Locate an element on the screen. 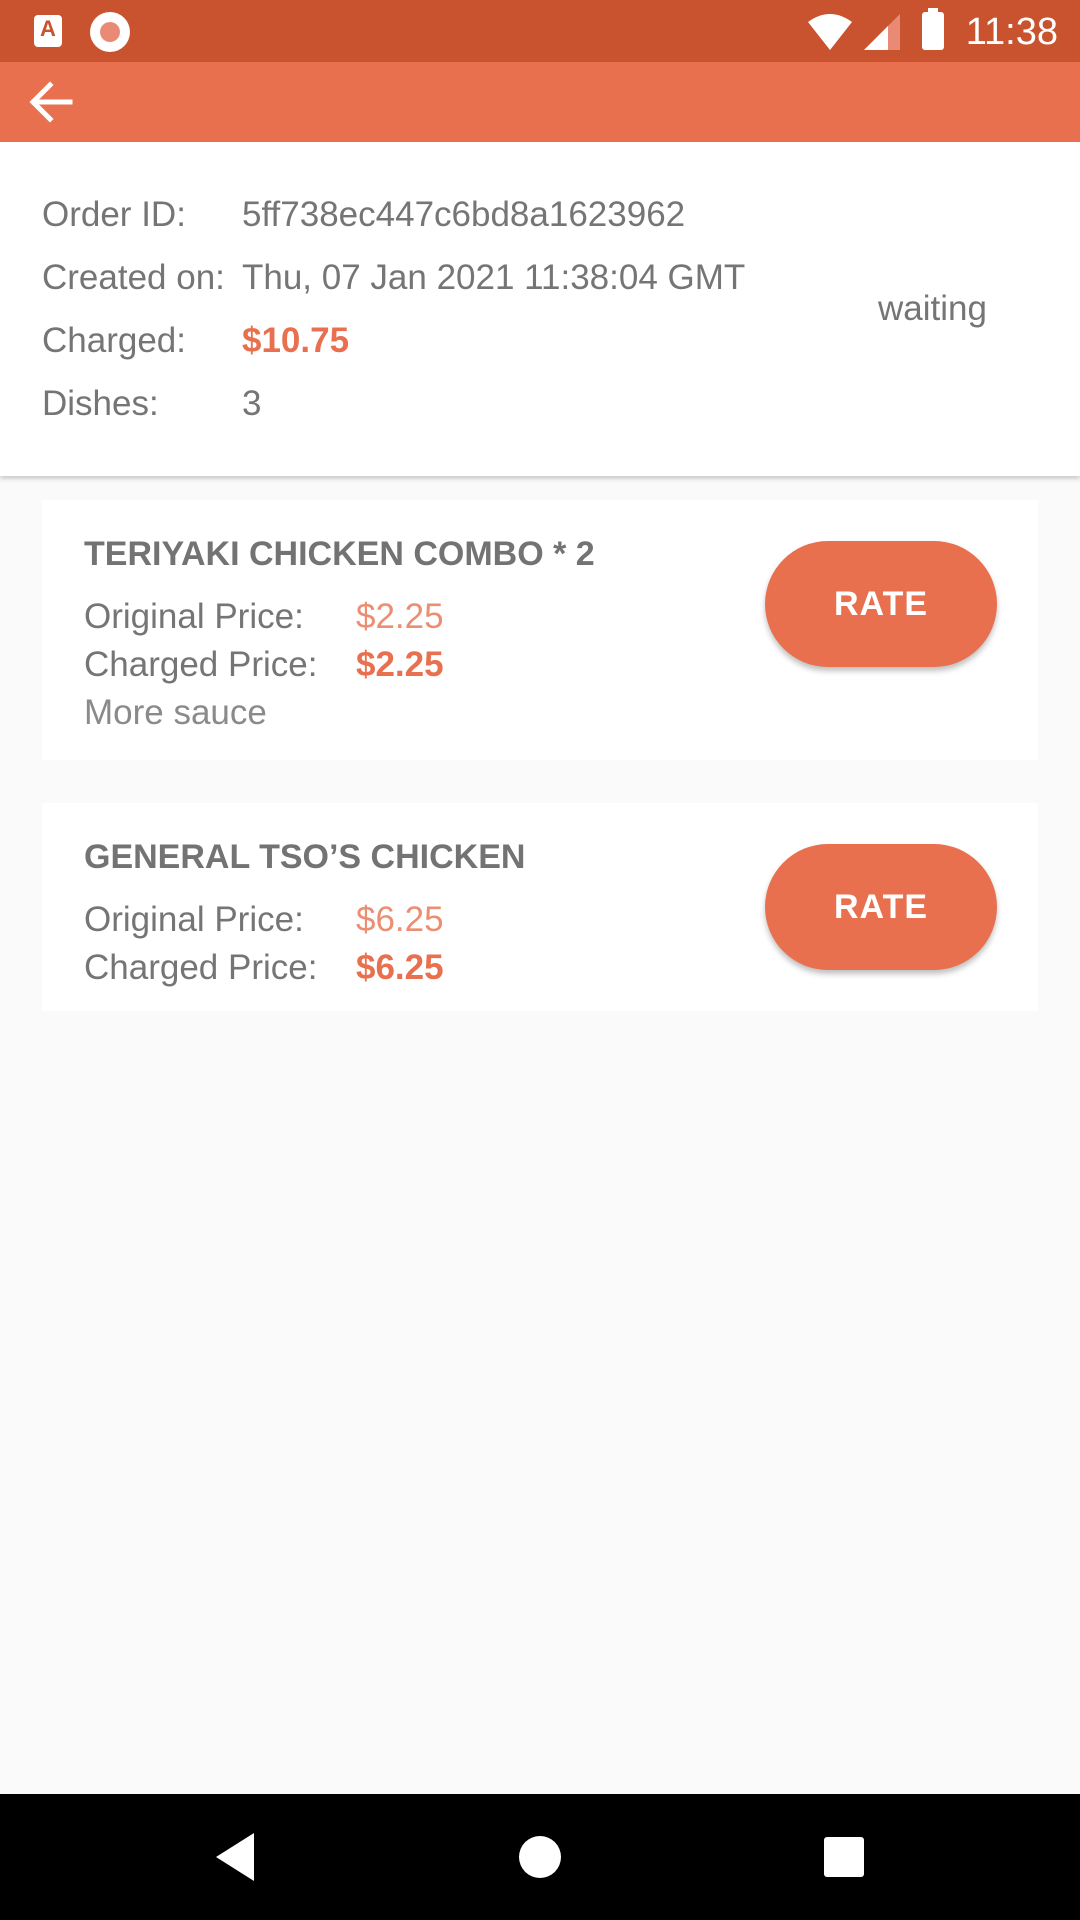  charged-total-value: $10.75 is located at coordinates (296, 340).